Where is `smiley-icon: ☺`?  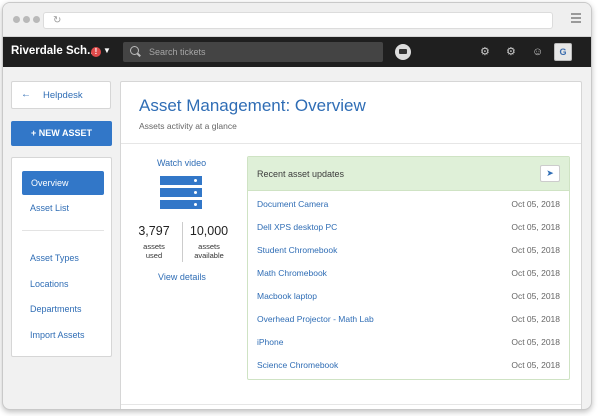 smiley-icon: ☺ is located at coordinates (537, 52).